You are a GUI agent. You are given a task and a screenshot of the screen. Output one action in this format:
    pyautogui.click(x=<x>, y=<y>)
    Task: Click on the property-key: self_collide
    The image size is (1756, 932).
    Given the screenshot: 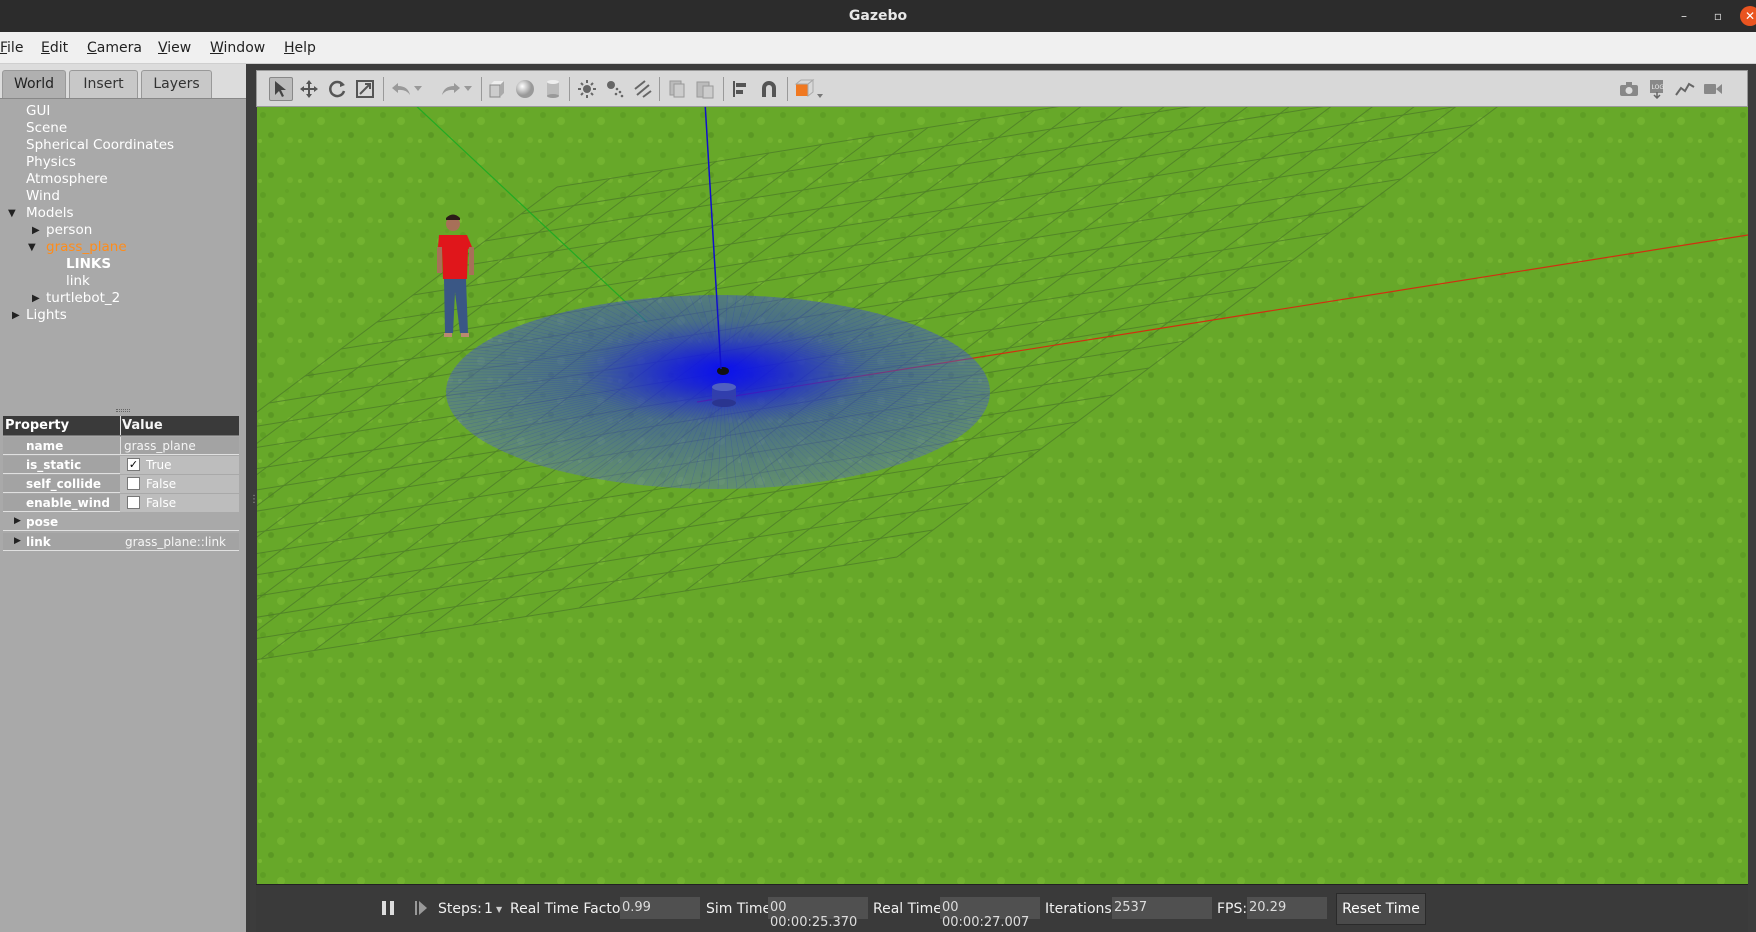 What is the action you would take?
    pyautogui.click(x=64, y=484)
    